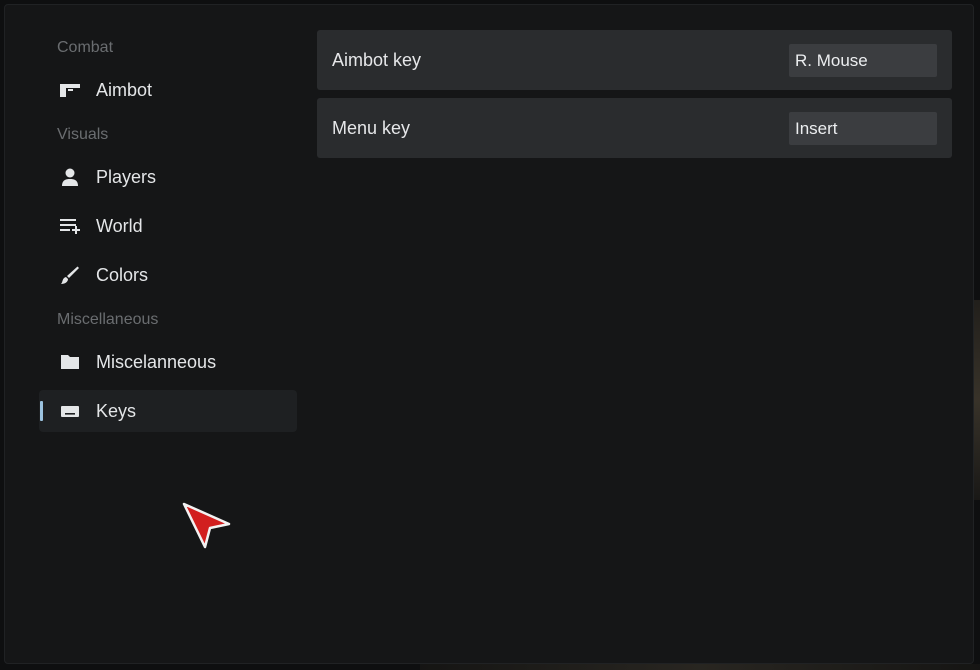  Describe the element at coordinates (207, 526) in the screenshot. I see `cursor-arrow-icon` at that location.